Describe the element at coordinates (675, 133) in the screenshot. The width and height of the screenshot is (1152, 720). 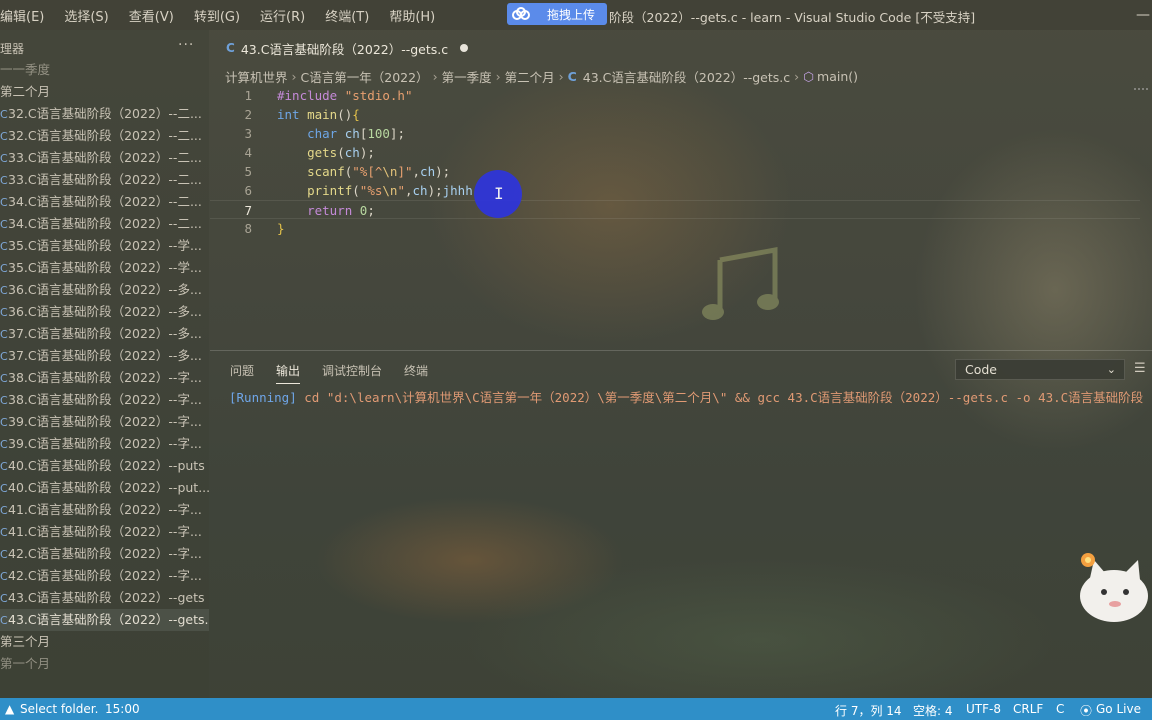
I see `code-line: 3 char ch[100];` at that location.